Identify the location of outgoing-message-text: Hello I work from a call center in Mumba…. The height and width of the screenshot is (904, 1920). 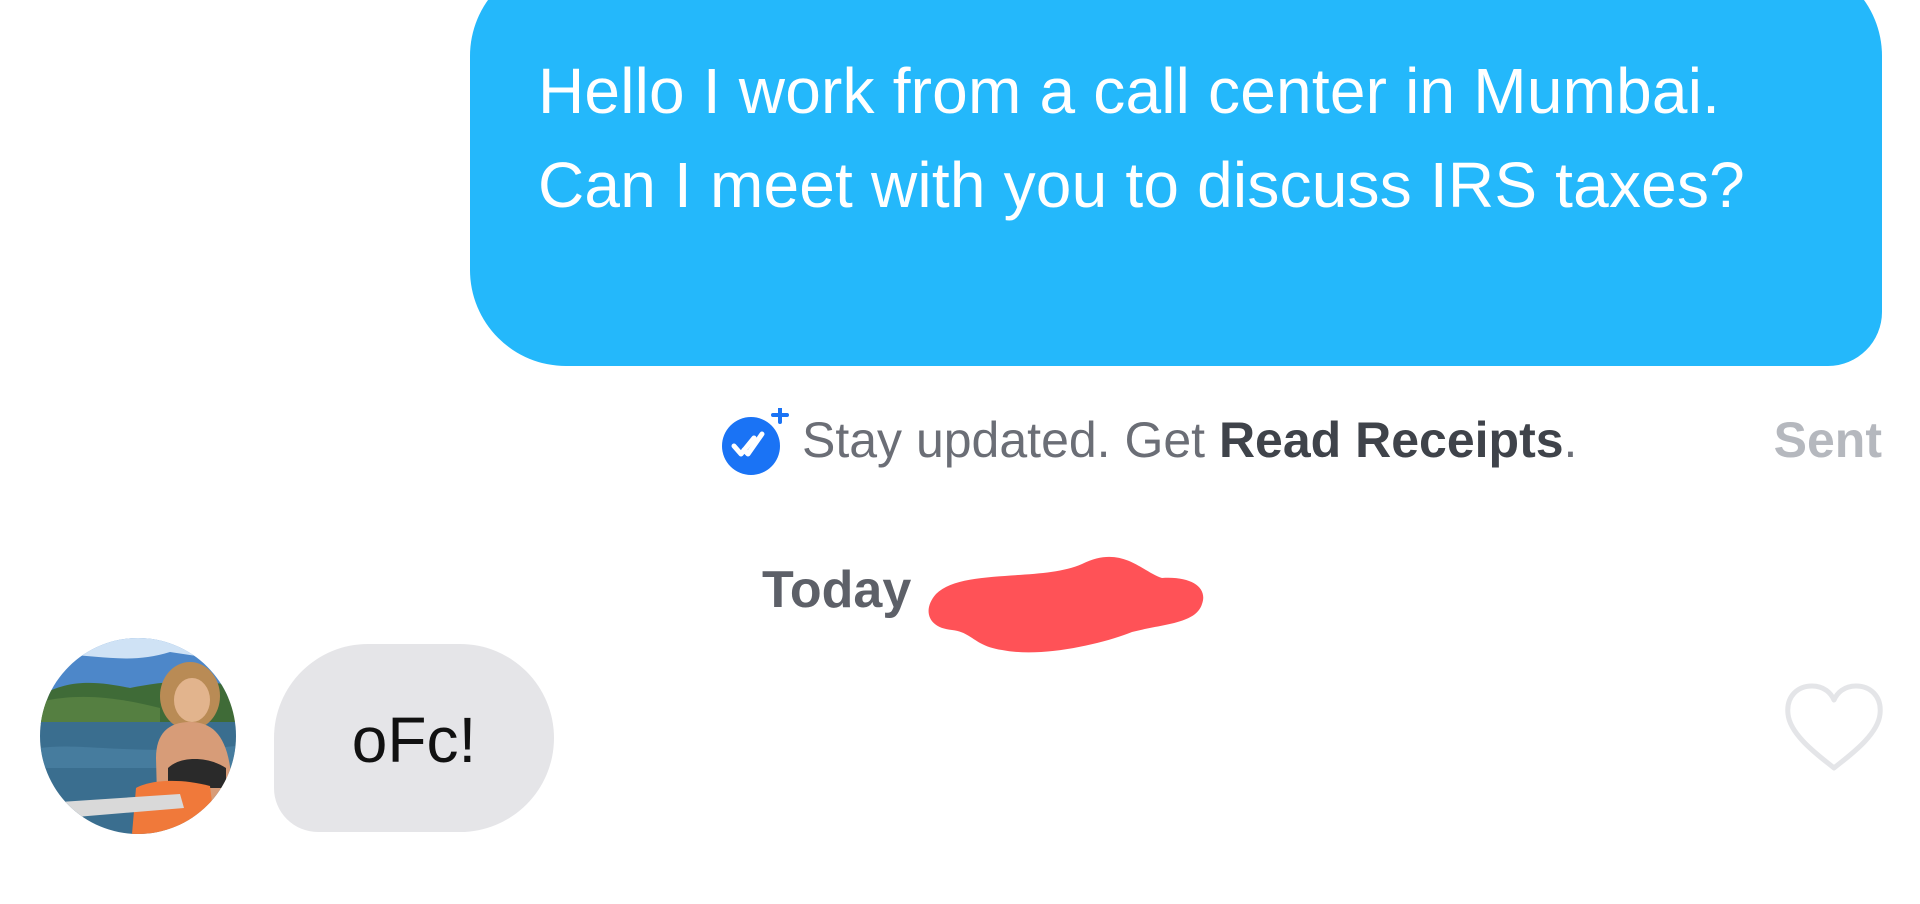
(1141, 138).